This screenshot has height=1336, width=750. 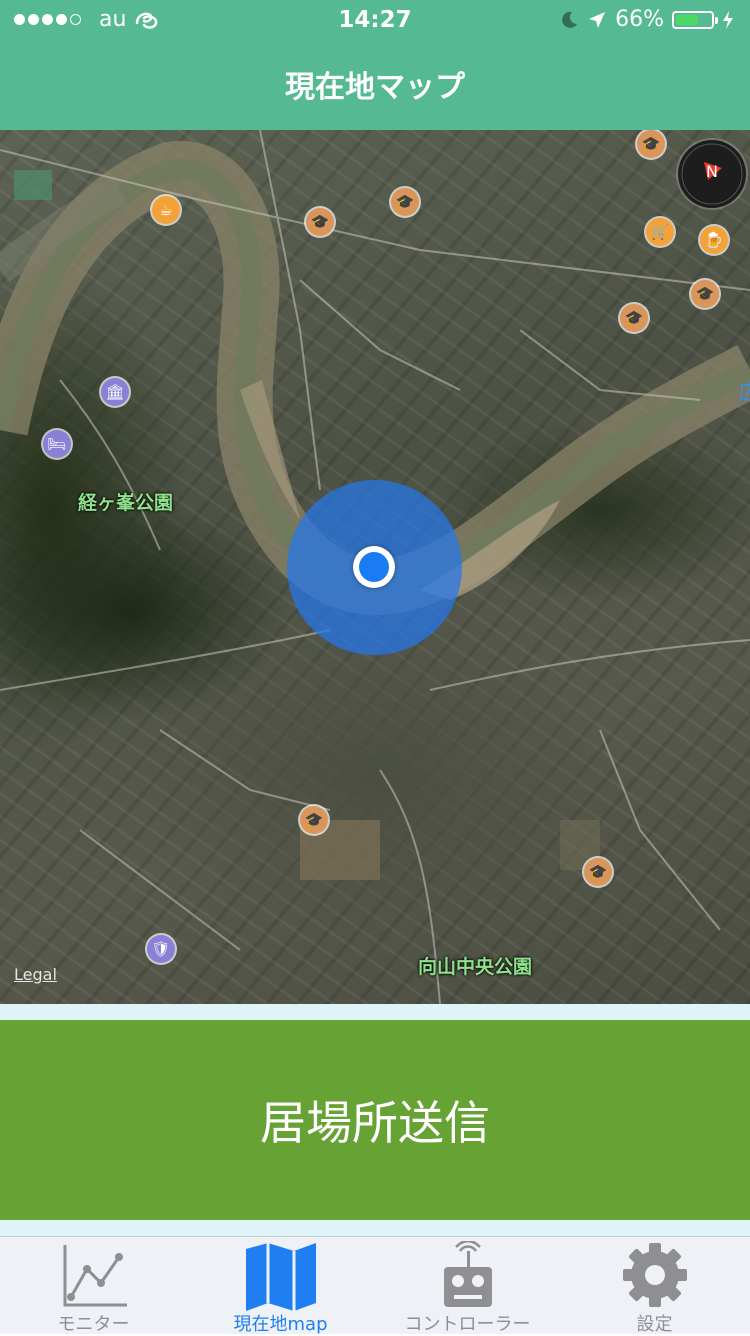 I want to click on tab-bar: モニター 現在地map コントローラー 設定, so click(x=375, y=1285).